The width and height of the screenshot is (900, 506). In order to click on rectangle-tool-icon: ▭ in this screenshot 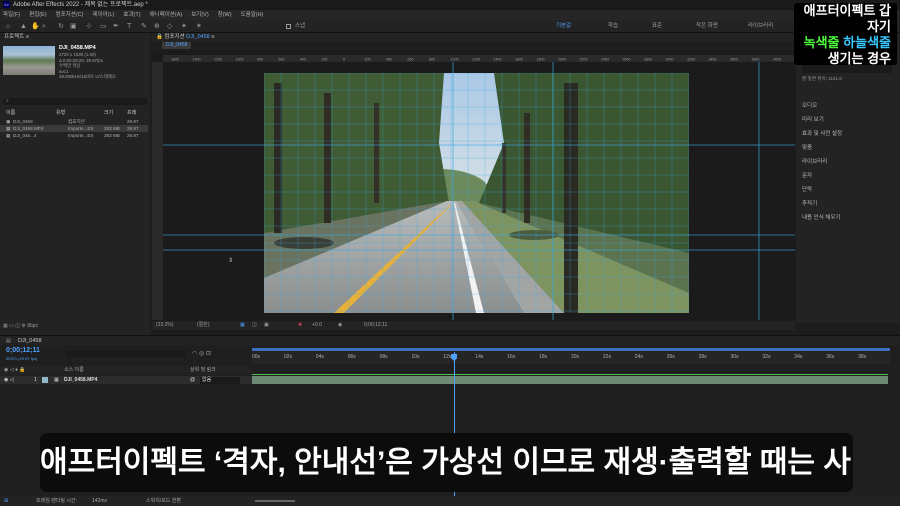, I will do `click(103, 26)`.